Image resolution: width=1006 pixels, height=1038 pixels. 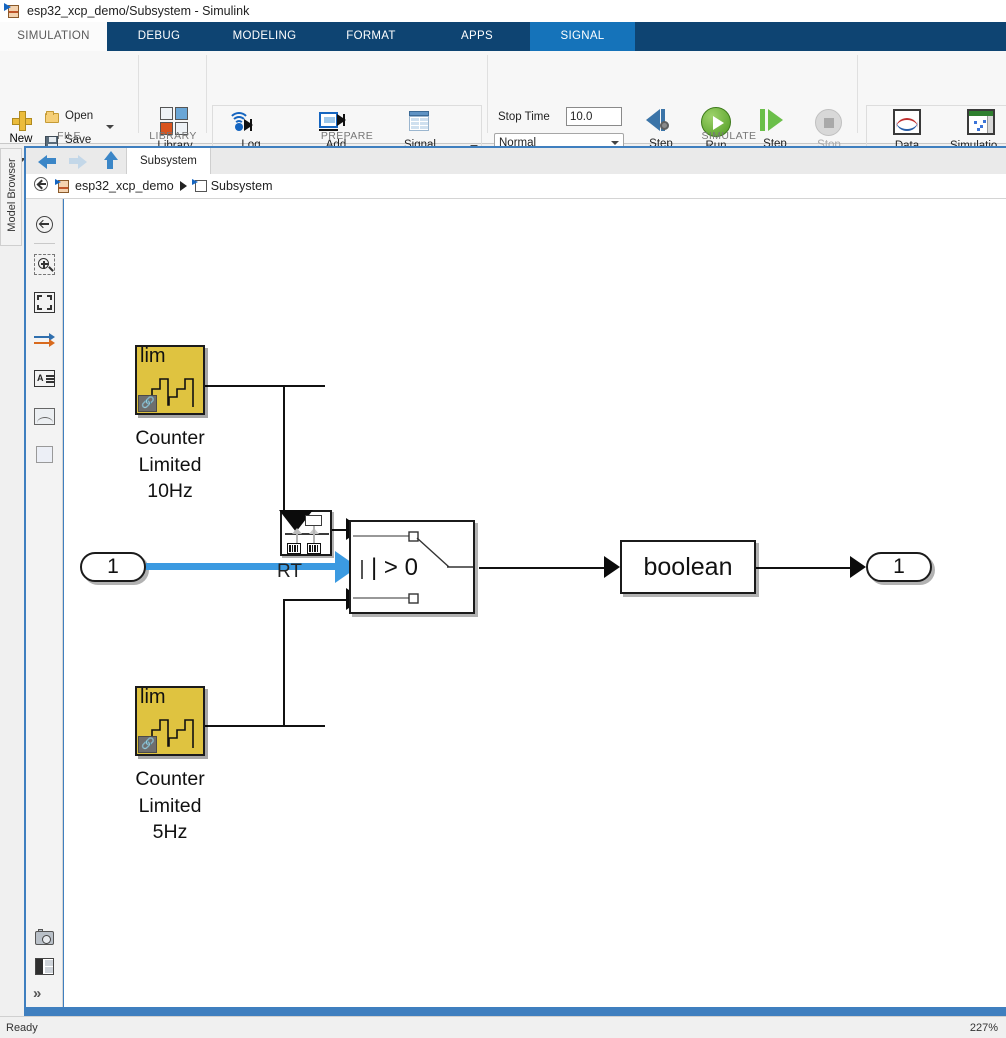 What do you see at coordinates (13, 11) in the screenshot?
I see `simulink-model-icon` at bounding box center [13, 11].